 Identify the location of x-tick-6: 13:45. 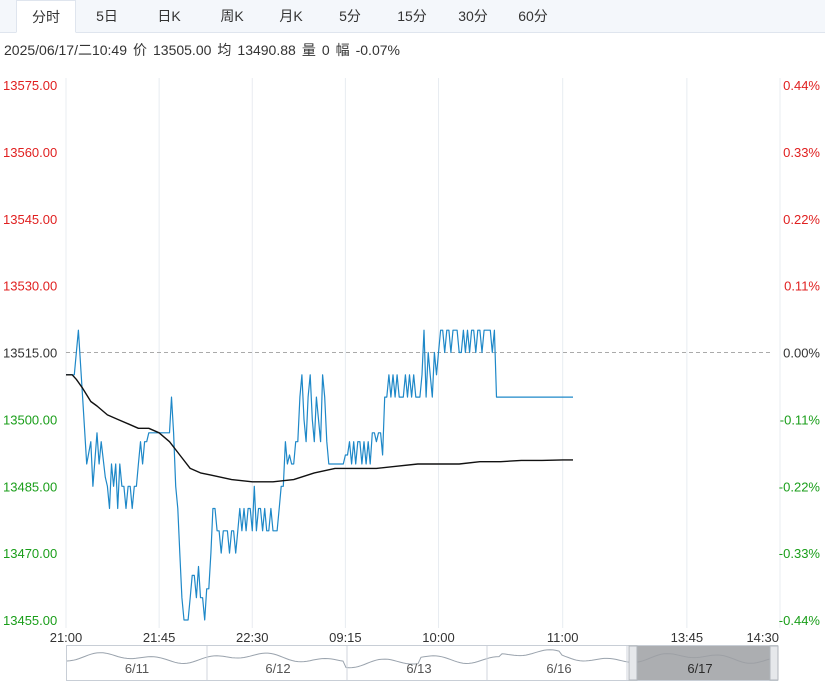
(687, 637).